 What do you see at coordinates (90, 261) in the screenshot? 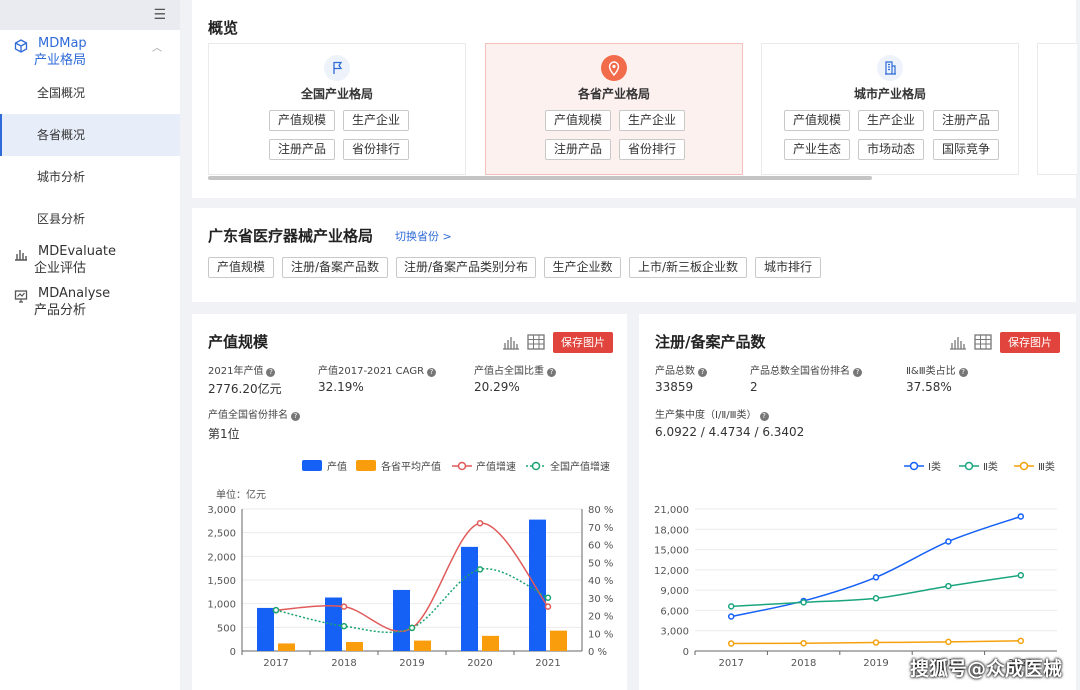
I see `sidebar-group-mdevaluate: MDEvaluate 企业评估` at bounding box center [90, 261].